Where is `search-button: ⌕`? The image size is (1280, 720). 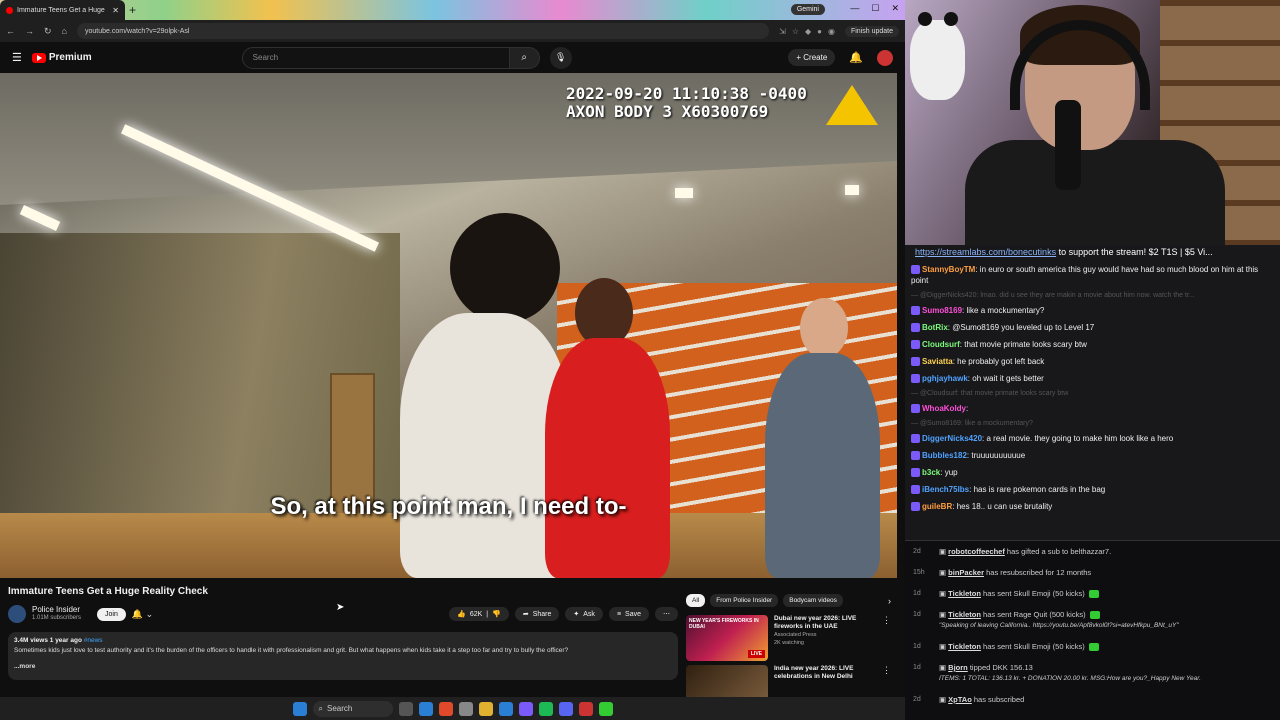 search-button: ⌕ is located at coordinates (524, 57).